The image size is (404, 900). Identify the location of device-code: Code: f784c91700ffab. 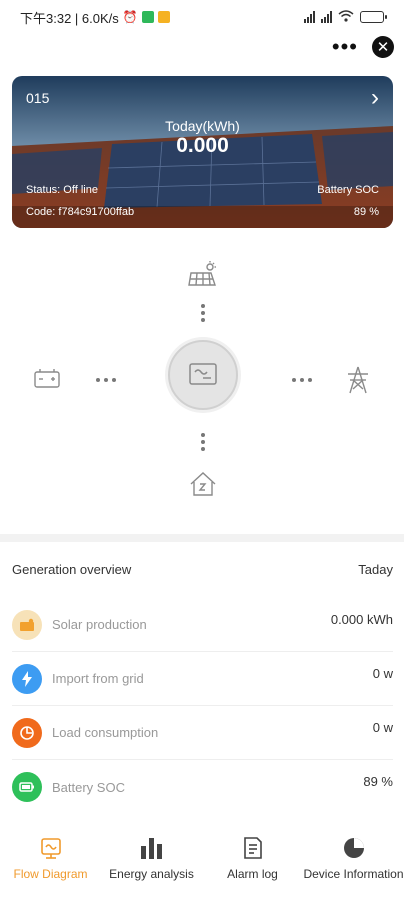
(80, 212).